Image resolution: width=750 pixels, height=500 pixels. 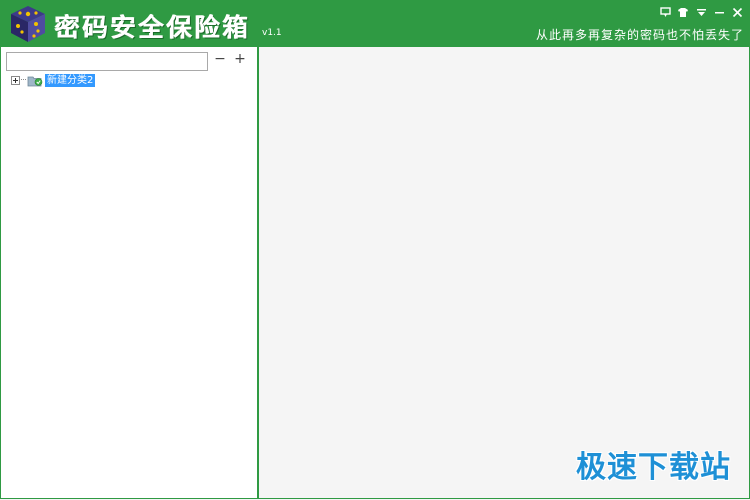 I want to click on close-icon, so click(x=737, y=12).